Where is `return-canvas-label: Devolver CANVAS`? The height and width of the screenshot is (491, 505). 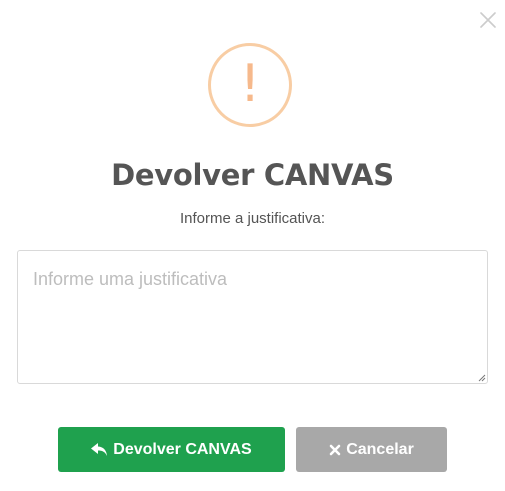
return-canvas-label: Devolver CANVAS is located at coordinates (182, 449).